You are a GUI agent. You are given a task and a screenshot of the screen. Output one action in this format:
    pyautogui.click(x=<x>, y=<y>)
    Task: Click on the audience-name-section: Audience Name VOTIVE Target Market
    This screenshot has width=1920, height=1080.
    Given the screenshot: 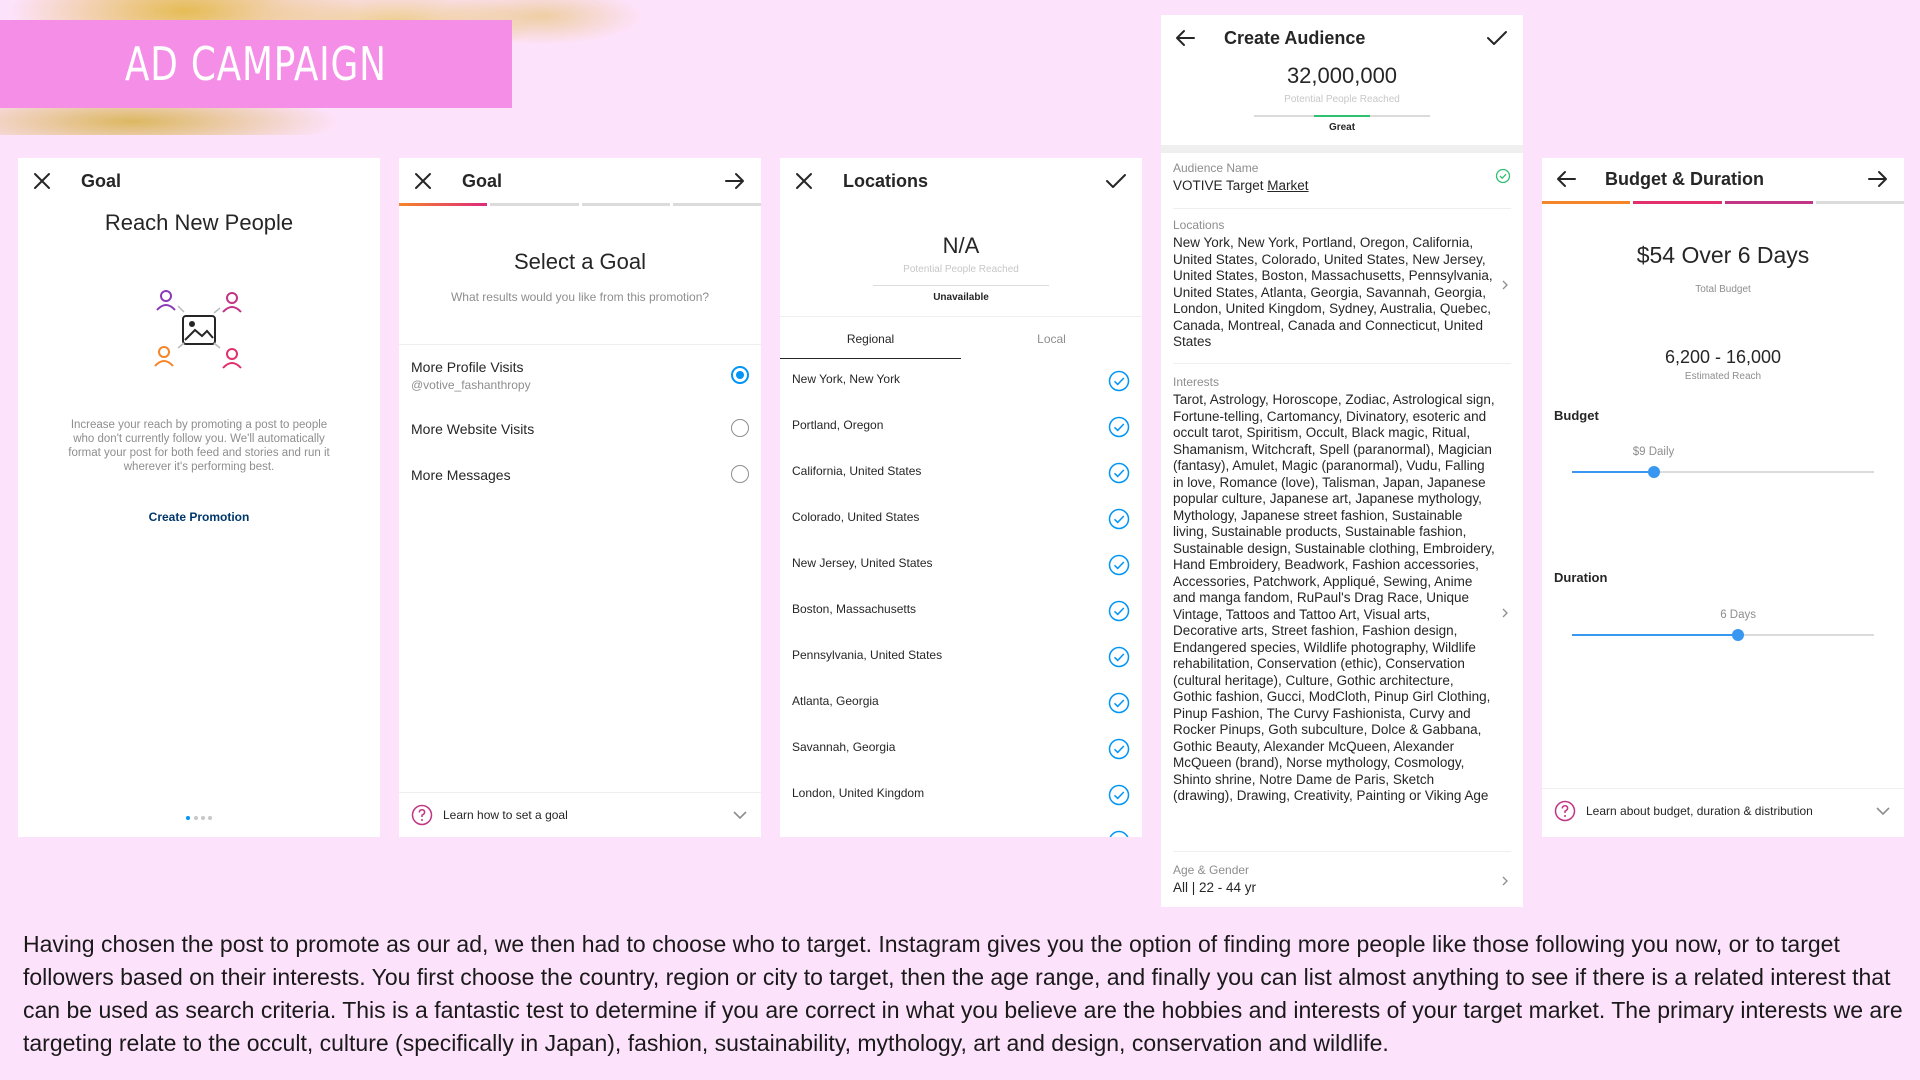 What is the action you would take?
    pyautogui.click(x=1334, y=178)
    